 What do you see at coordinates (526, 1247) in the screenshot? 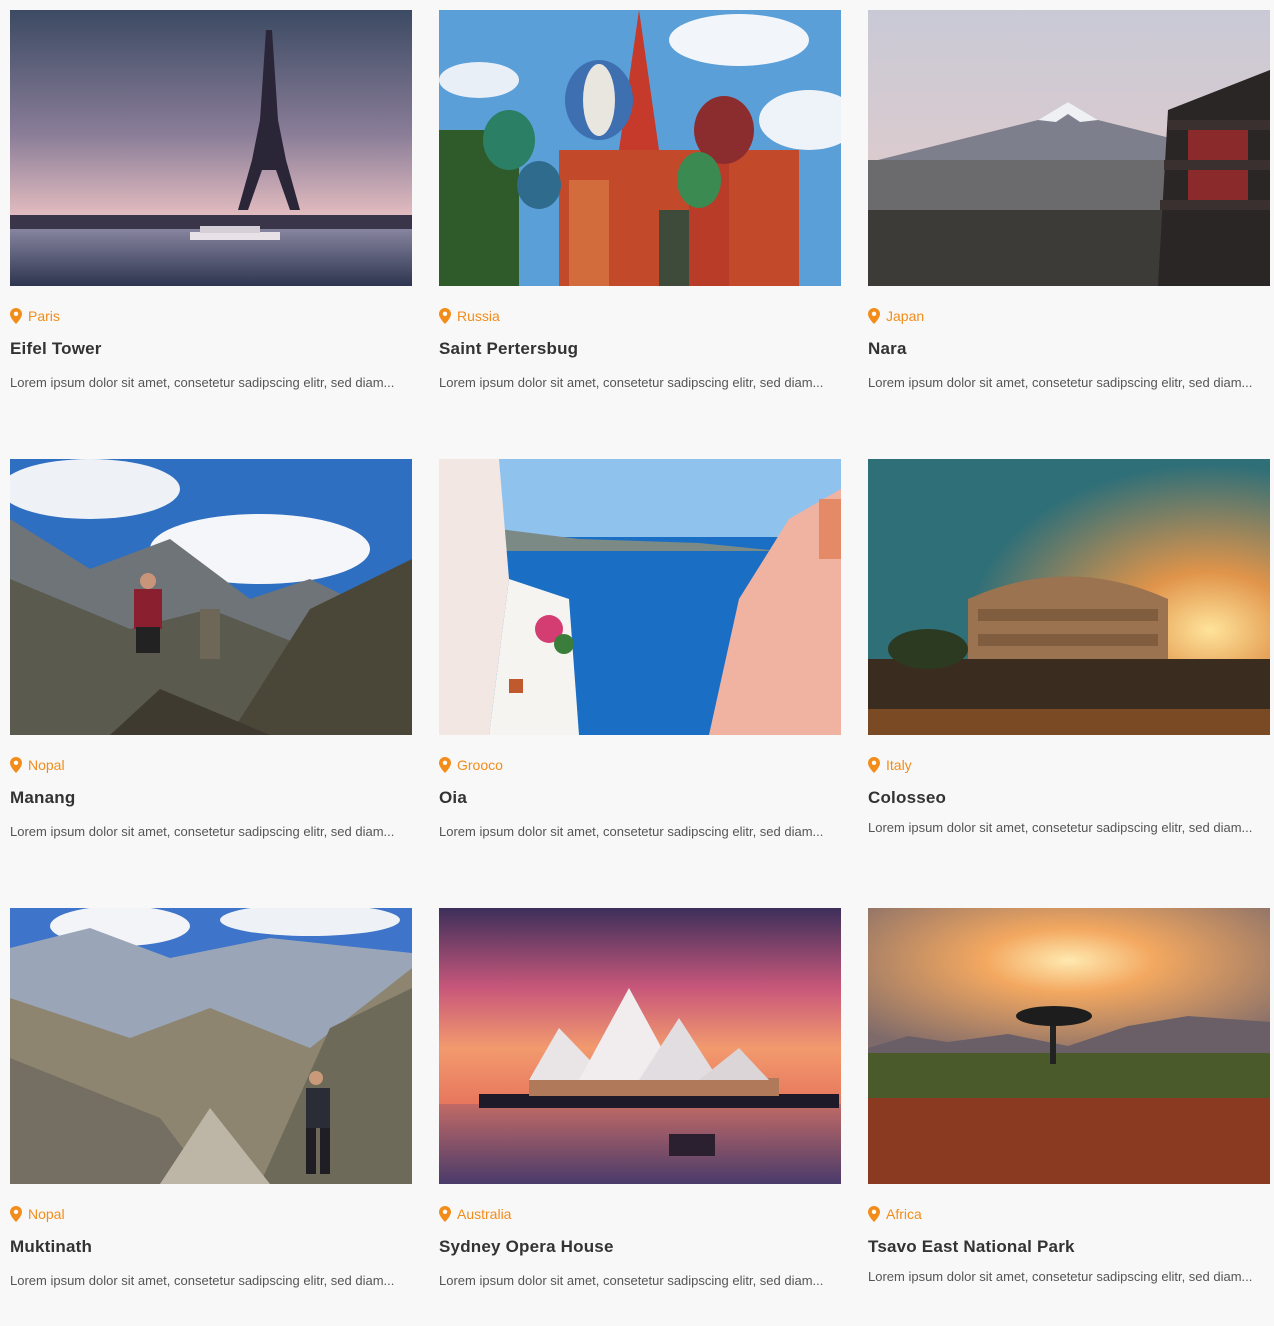
I see `card-title: Sydney Opera House` at bounding box center [526, 1247].